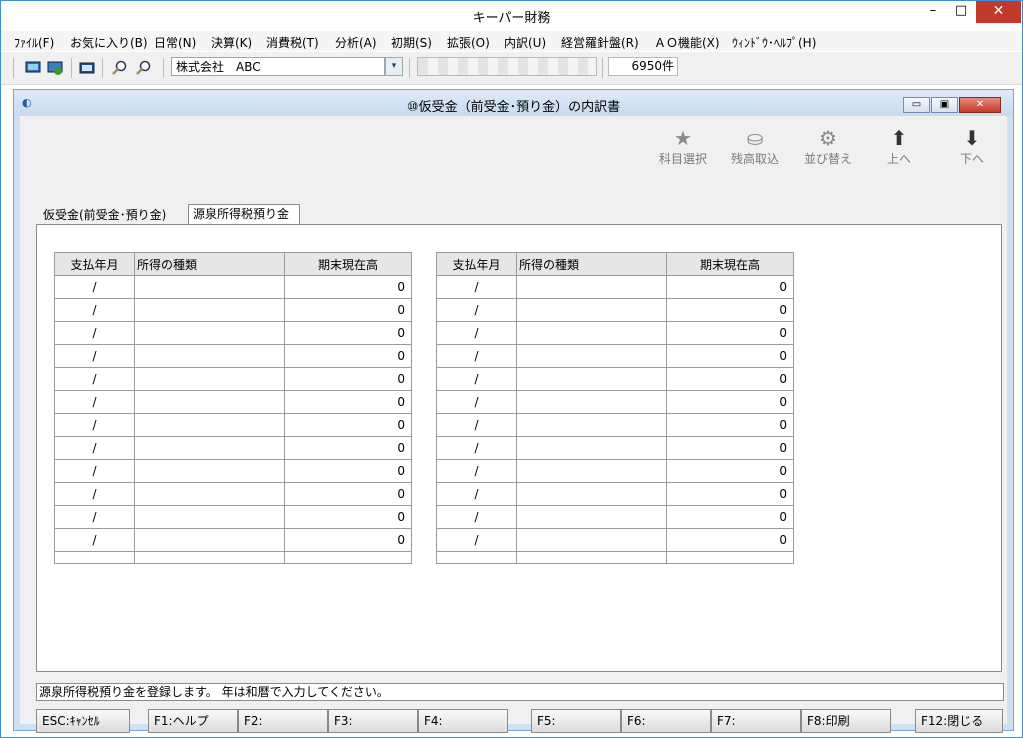 The width and height of the screenshot is (1023, 738). I want to click on zoom-out-icon, so click(143, 68).